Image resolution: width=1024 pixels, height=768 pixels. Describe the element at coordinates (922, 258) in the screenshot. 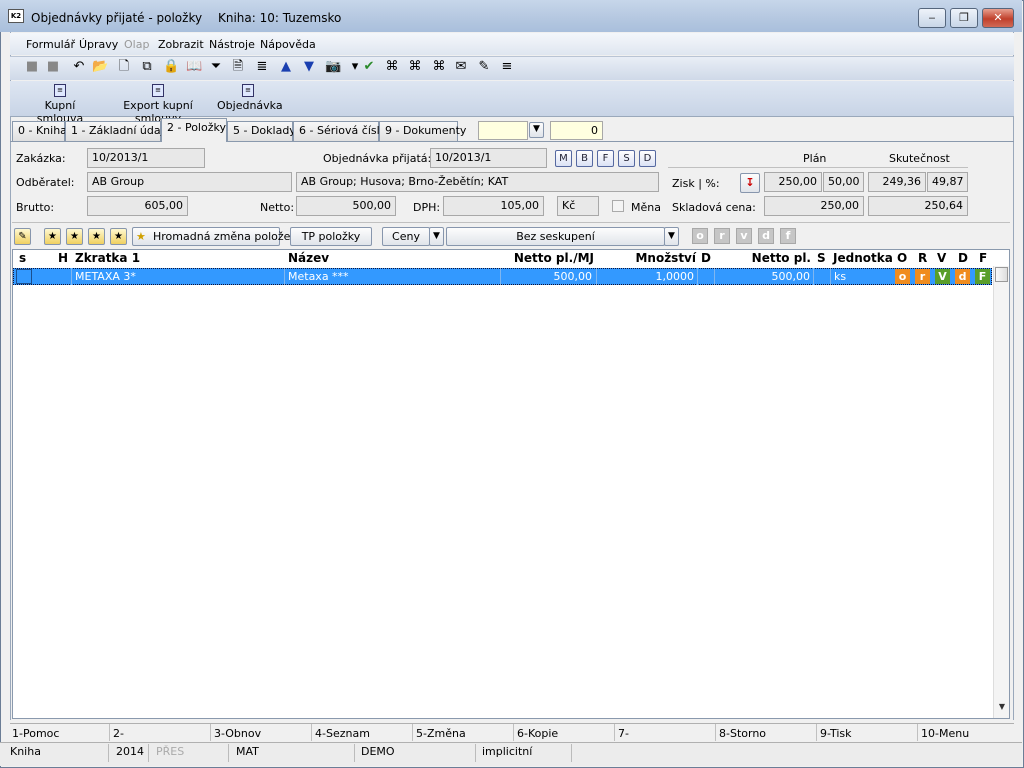

I see `col-r-header: R` at that location.